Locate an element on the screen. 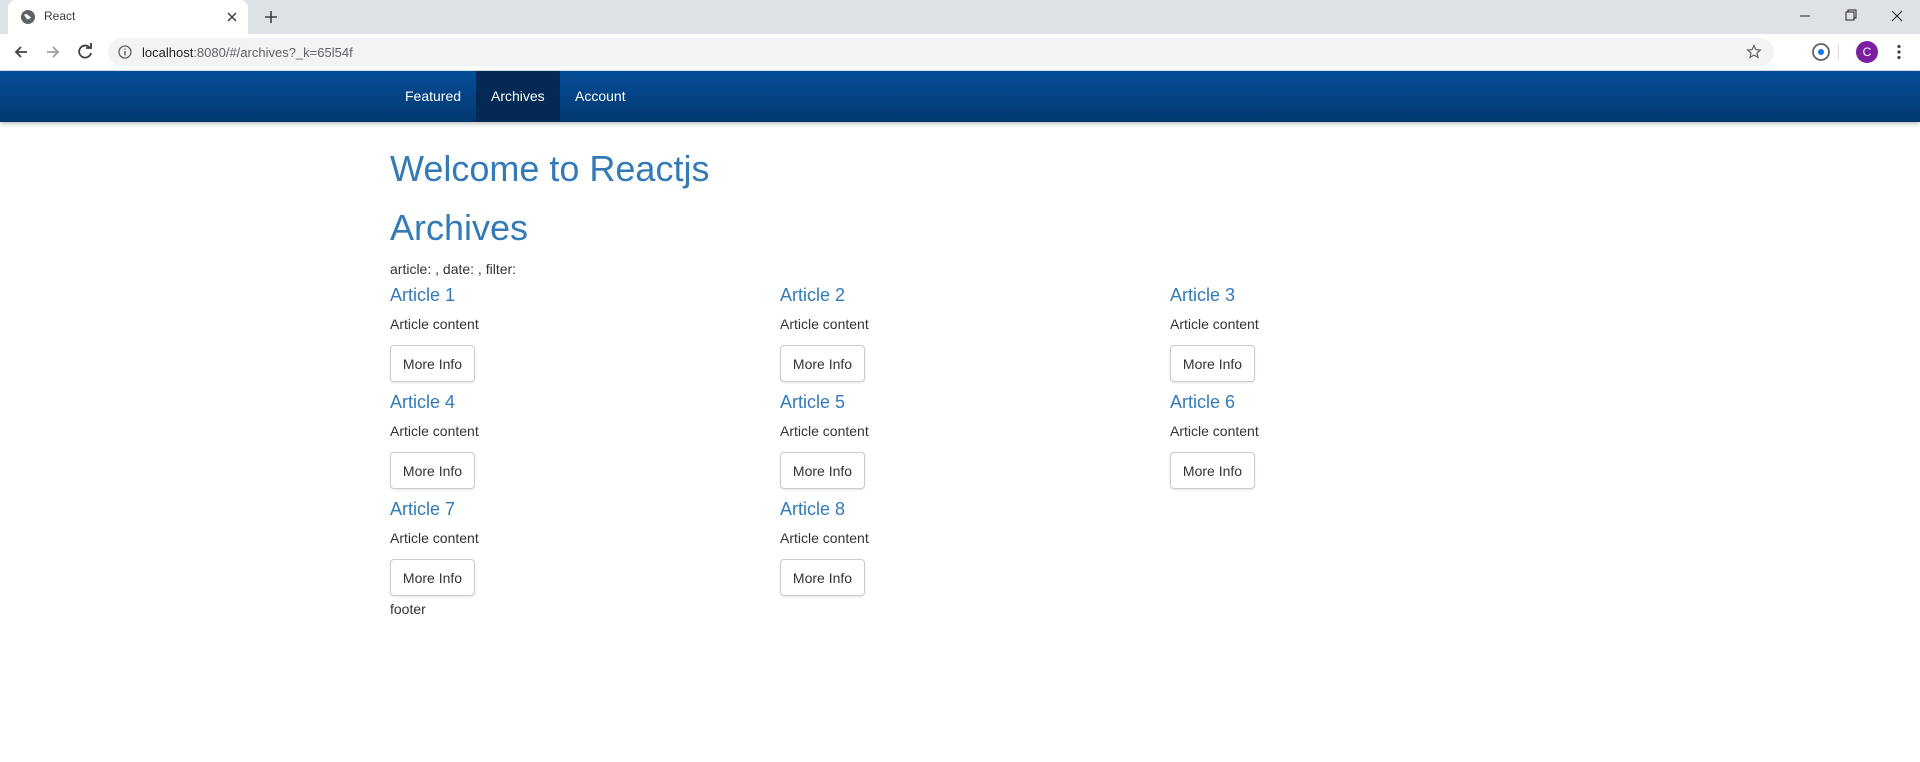  article-card: Article 3 Article content More Info is located at coordinates (1350, 338).